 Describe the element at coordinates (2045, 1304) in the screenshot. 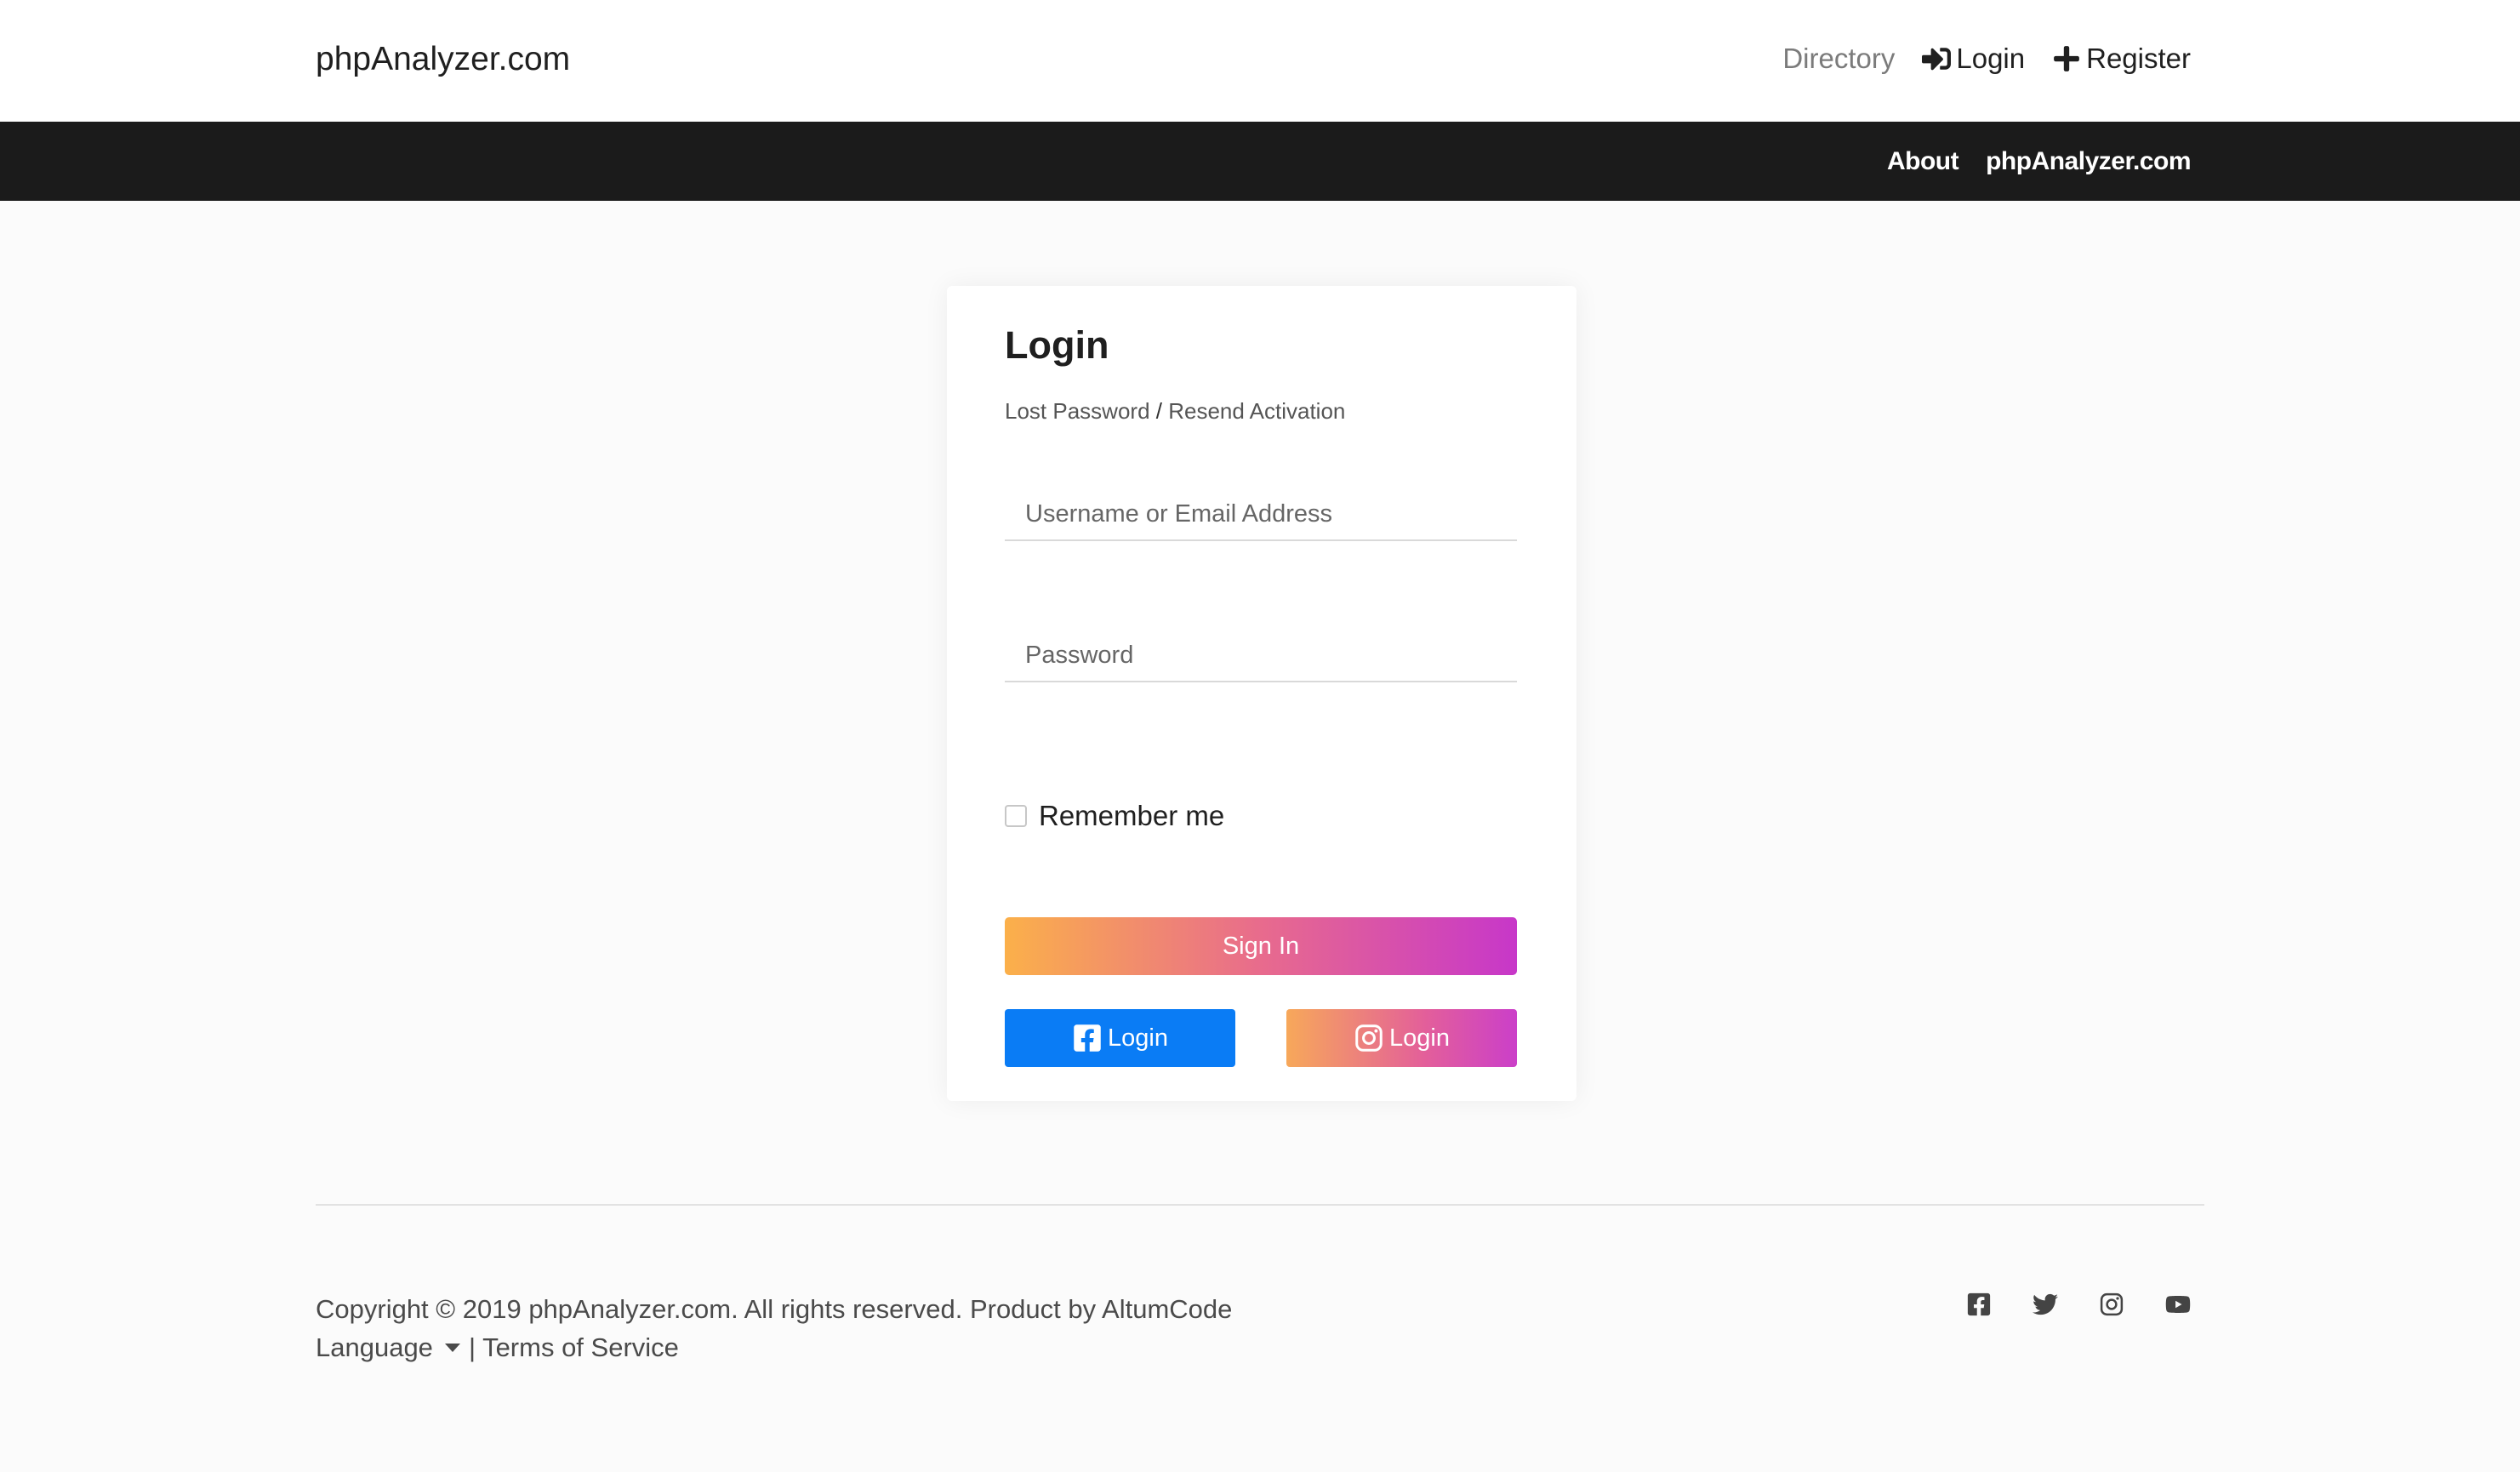

I see `twitter-icon` at that location.